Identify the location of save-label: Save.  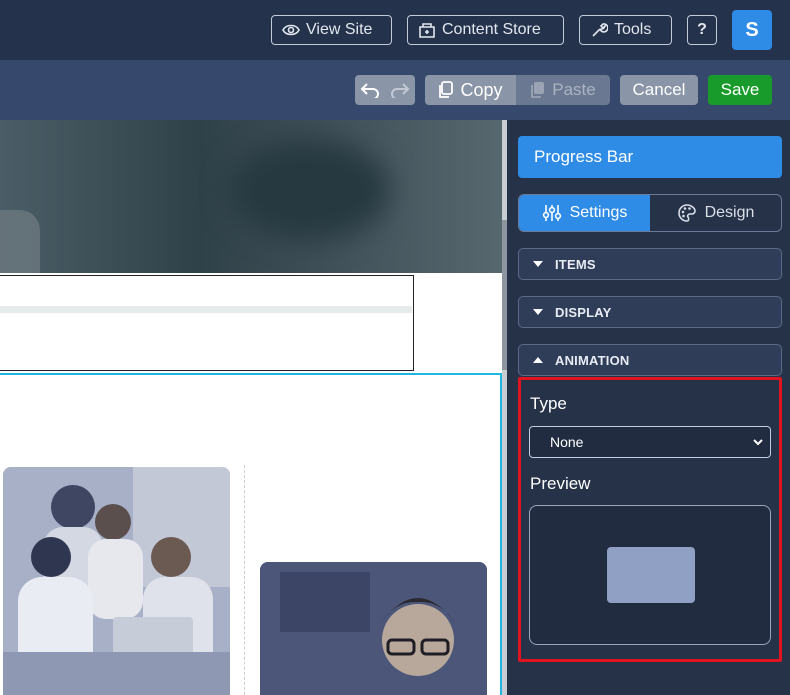
(740, 89).